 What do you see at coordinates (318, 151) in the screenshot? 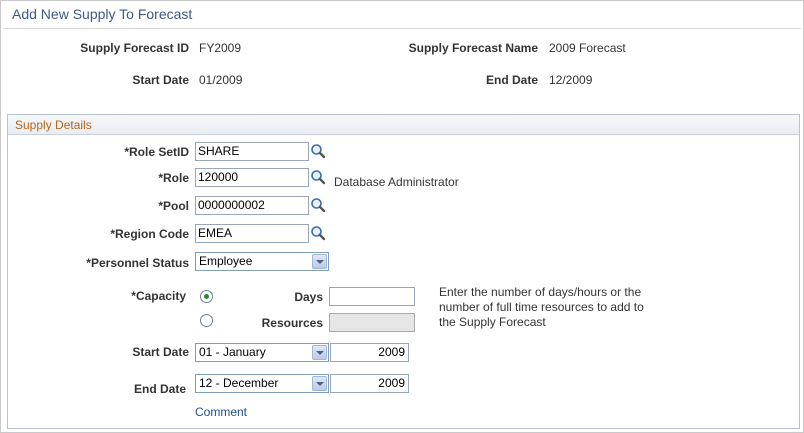
I see `role-setid-lookup-icon` at bounding box center [318, 151].